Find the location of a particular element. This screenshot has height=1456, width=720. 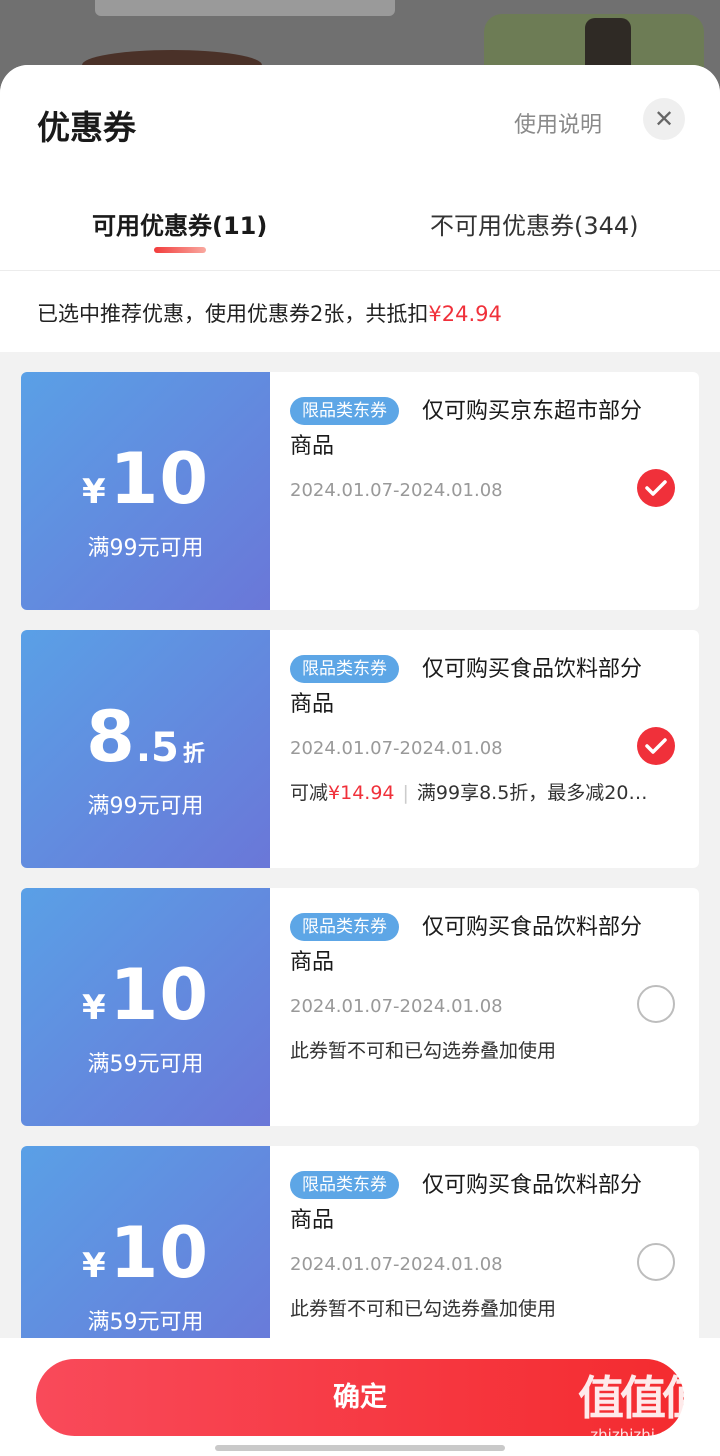

tab-unavailable-coupons: 不可用优惠券(344) is located at coordinates (534, 223).